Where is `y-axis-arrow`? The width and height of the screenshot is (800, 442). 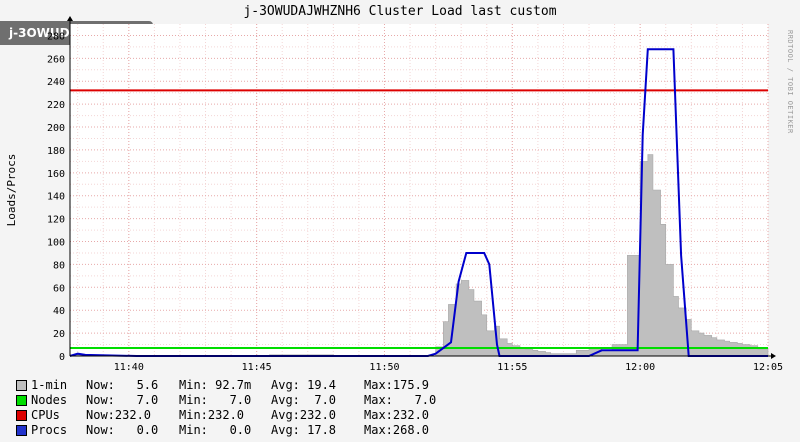 y-axis-arrow is located at coordinates (70, 18).